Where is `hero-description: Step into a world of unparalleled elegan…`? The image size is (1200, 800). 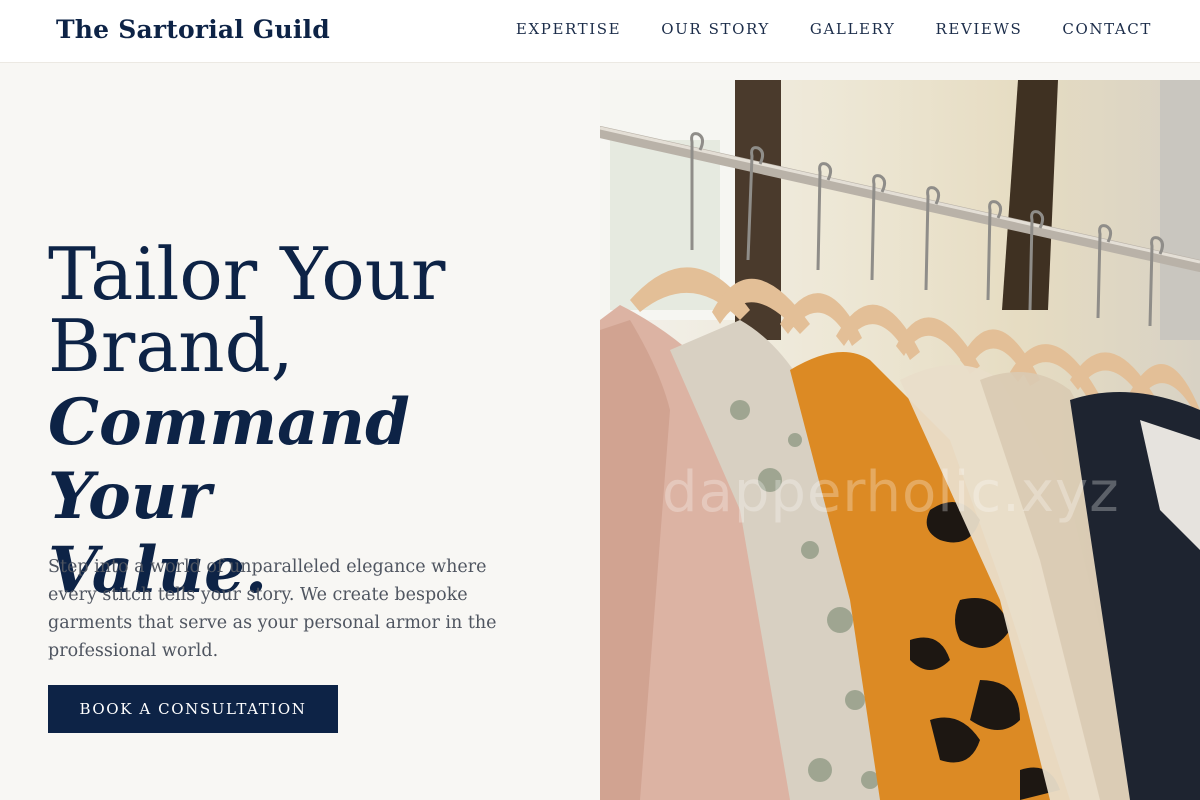 hero-description: Step into a world of unparalleled elegan… is located at coordinates (272, 609).